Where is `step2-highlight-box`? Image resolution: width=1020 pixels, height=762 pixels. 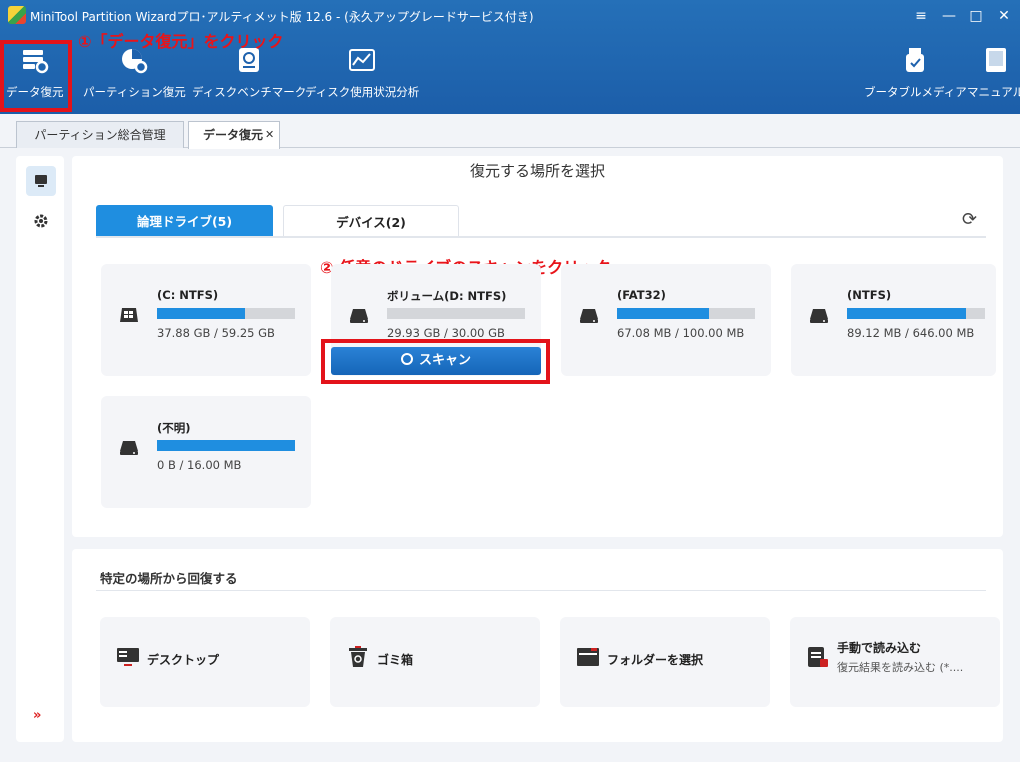
step2-highlight-box is located at coordinates (435, 361).